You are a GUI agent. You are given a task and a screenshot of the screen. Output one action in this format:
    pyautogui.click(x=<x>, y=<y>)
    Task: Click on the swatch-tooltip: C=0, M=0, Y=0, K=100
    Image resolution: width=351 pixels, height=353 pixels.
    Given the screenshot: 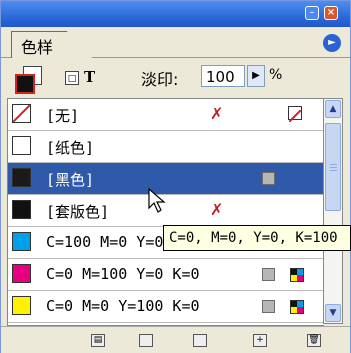 What is the action you would take?
    pyautogui.click(x=257, y=238)
    